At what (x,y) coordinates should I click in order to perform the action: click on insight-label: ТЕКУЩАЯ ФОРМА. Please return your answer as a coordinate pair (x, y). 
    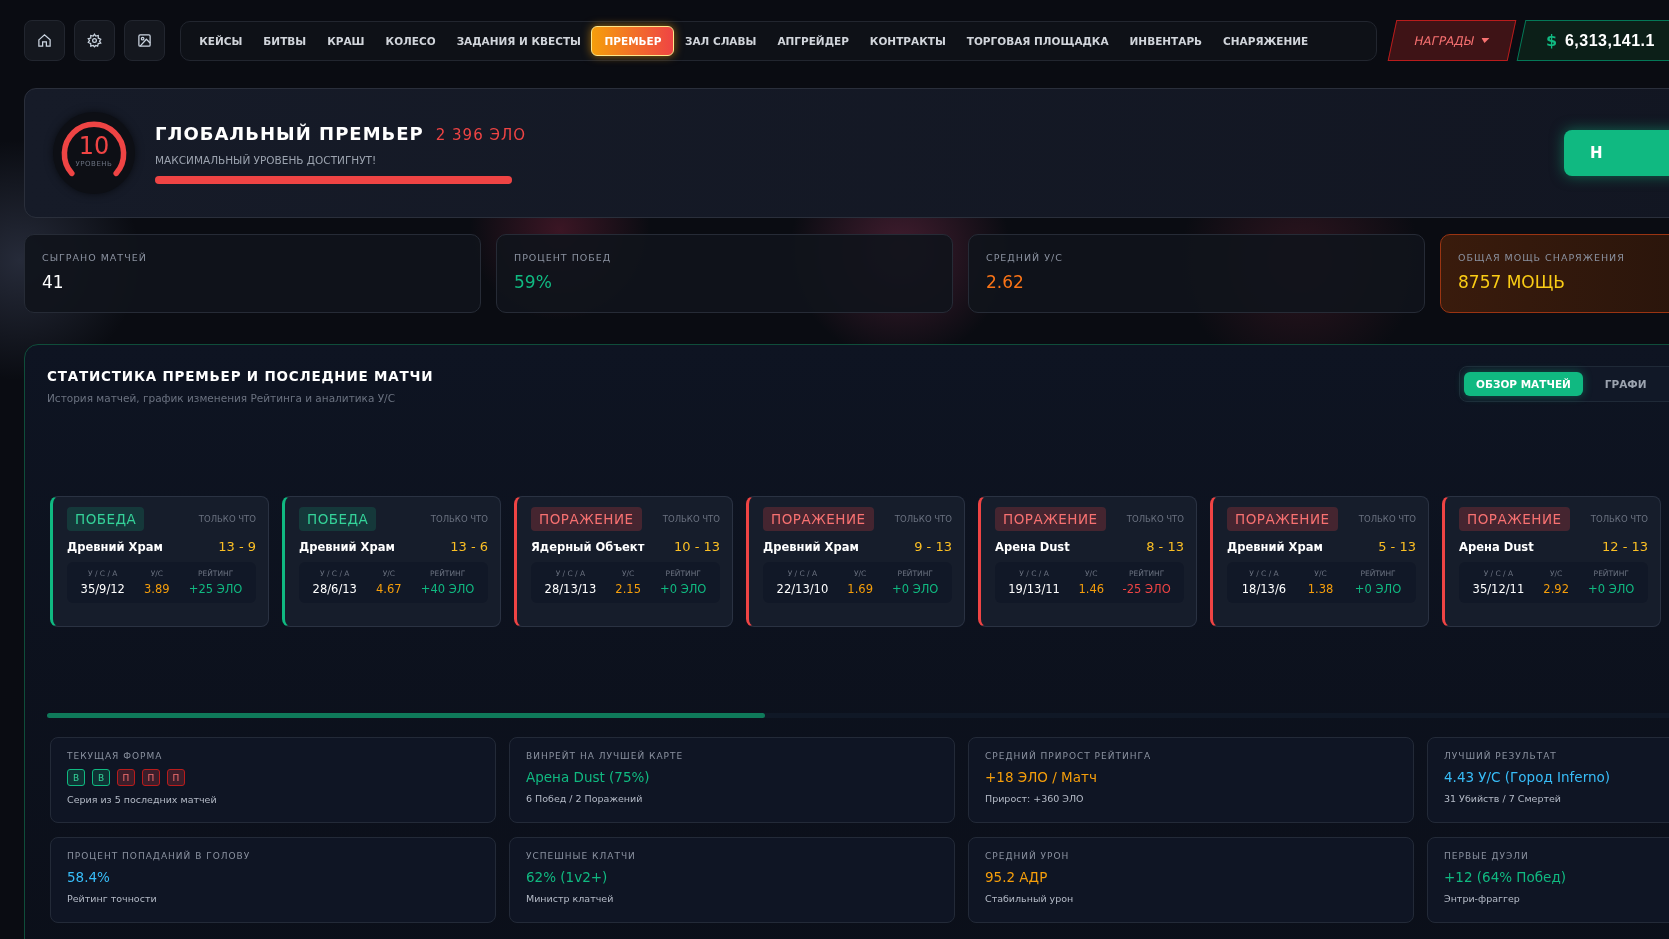
    Looking at the image, I should click on (115, 756).